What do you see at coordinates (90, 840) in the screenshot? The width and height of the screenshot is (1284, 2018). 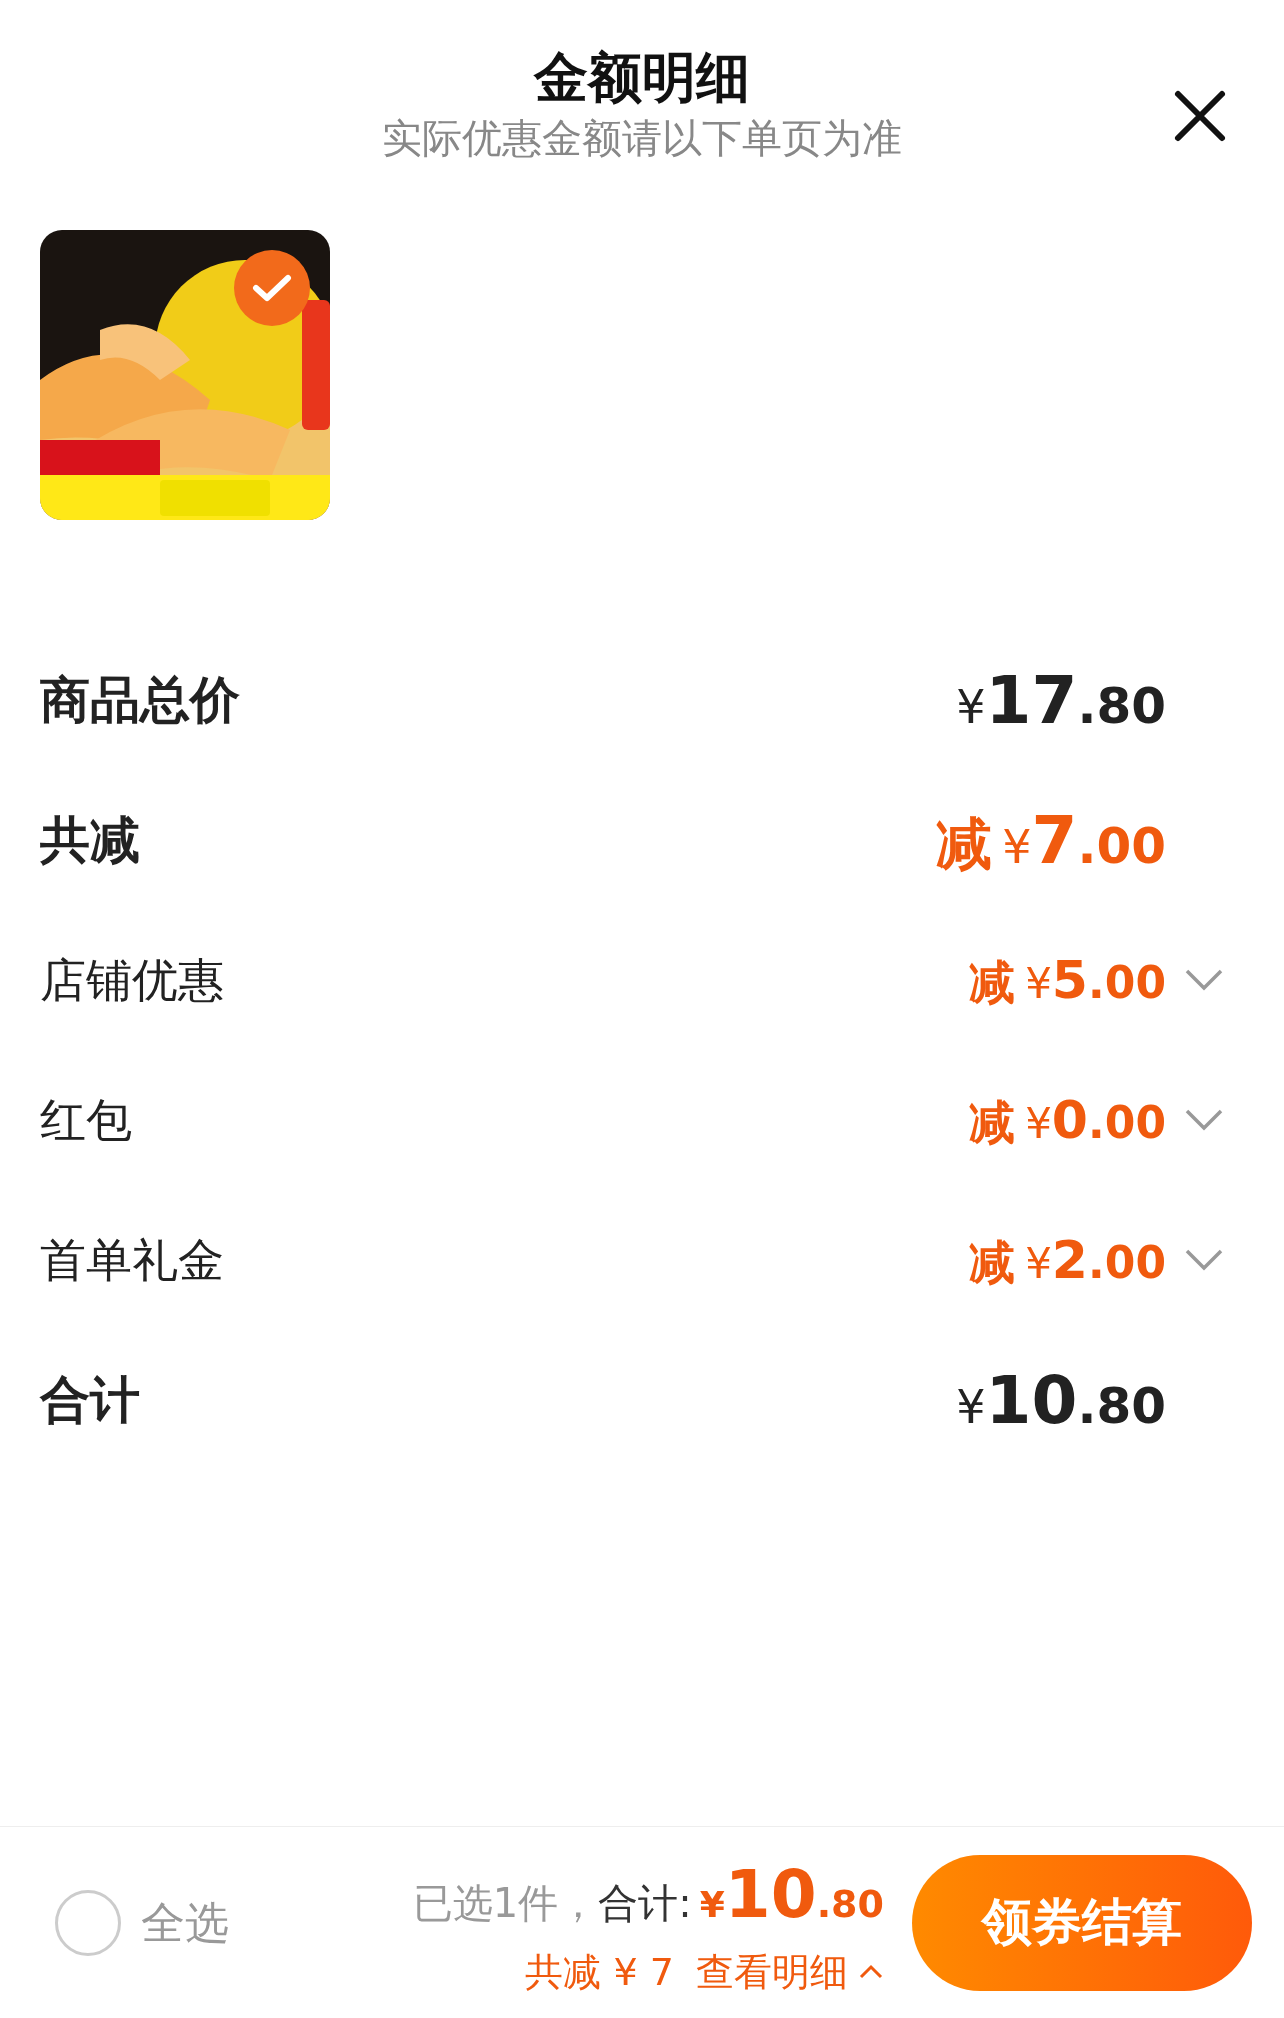 I see `row-label: 共减` at bounding box center [90, 840].